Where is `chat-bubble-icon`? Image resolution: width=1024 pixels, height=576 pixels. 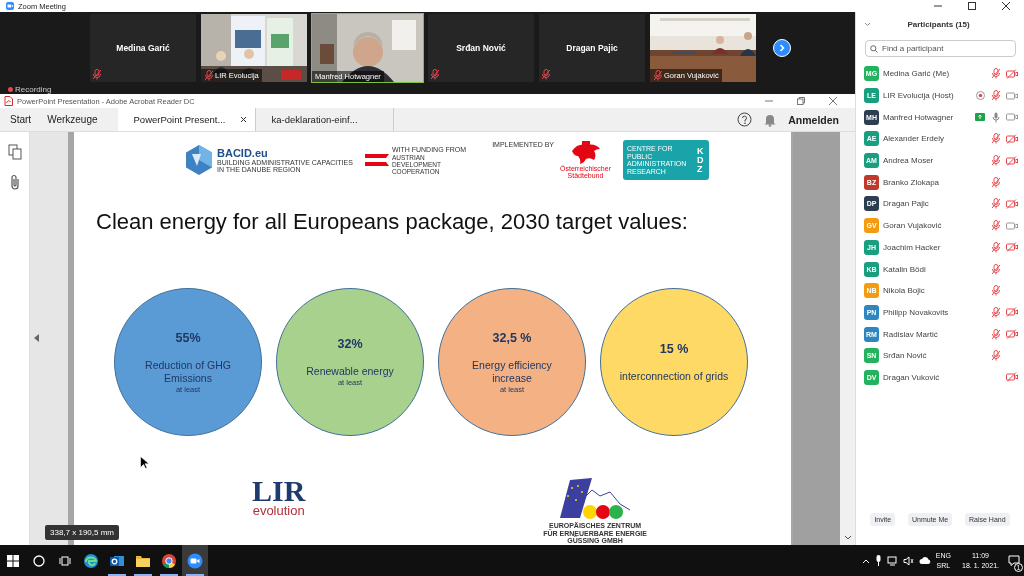
chat-bubble-icon is located at coordinates (1014, 560).